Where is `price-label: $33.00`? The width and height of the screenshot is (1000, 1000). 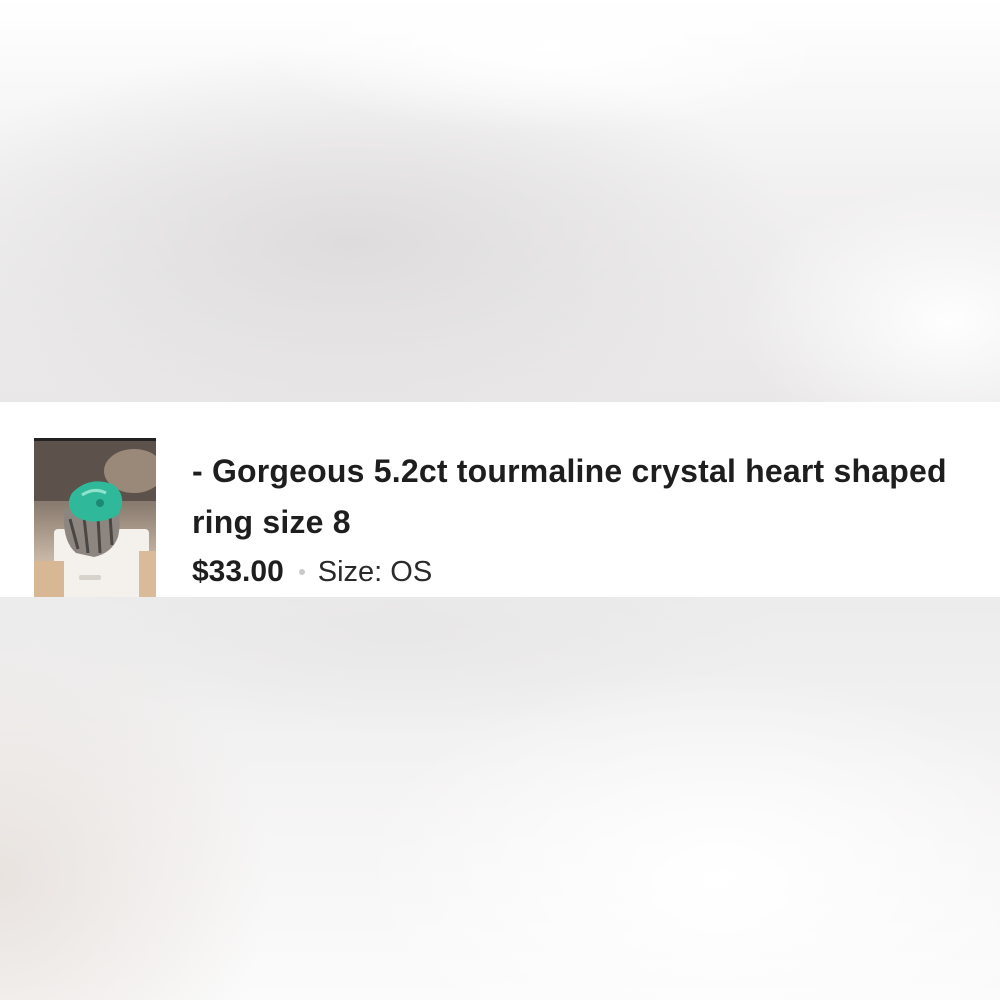 price-label: $33.00 is located at coordinates (238, 571).